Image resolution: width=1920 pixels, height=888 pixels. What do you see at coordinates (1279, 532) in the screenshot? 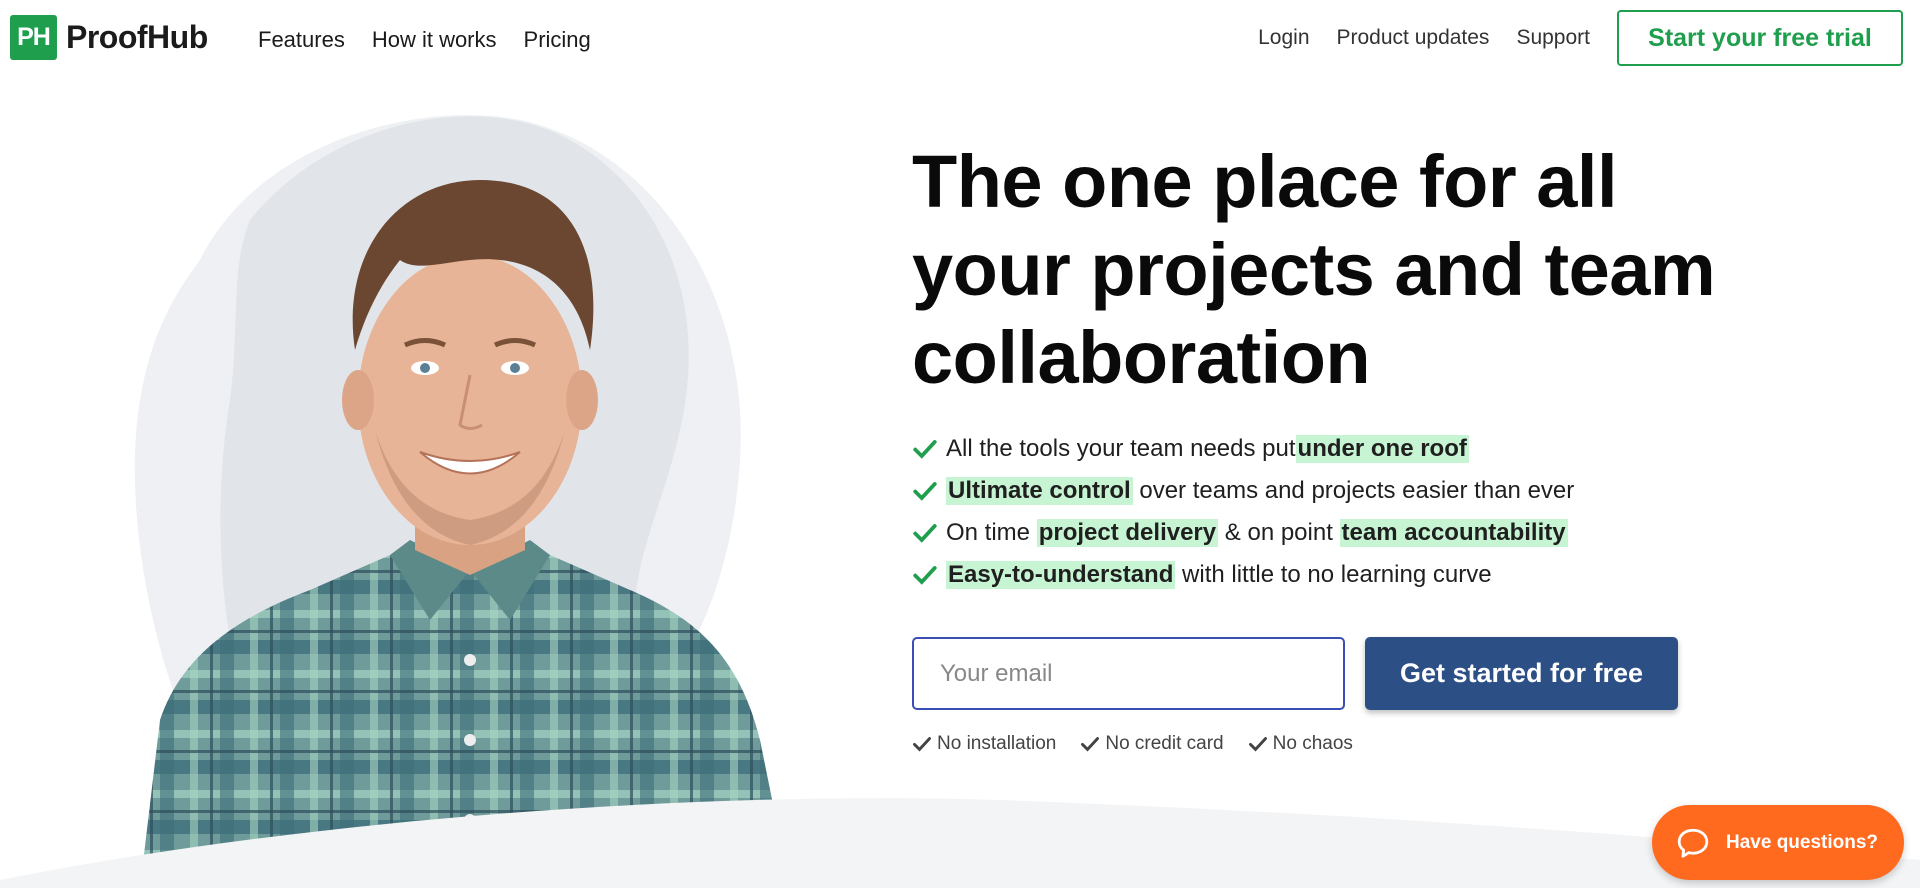
I see `feature-text: & on point` at bounding box center [1279, 532].